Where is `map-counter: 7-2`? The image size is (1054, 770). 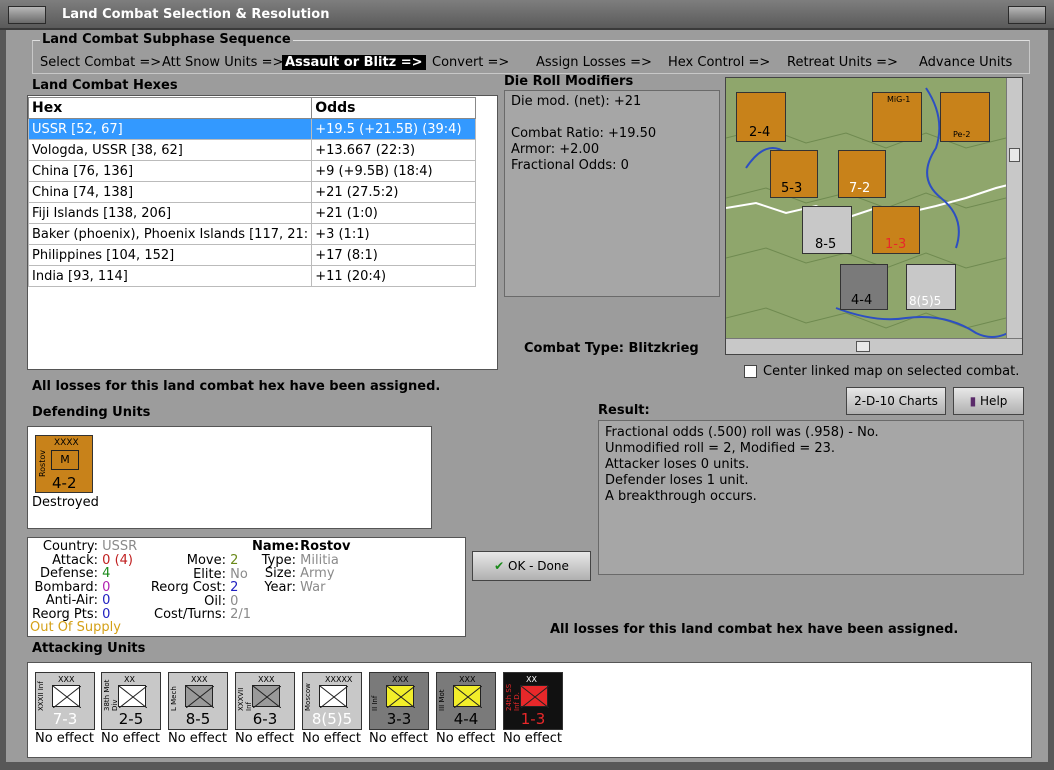 map-counter: 7-2 is located at coordinates (862, 174).